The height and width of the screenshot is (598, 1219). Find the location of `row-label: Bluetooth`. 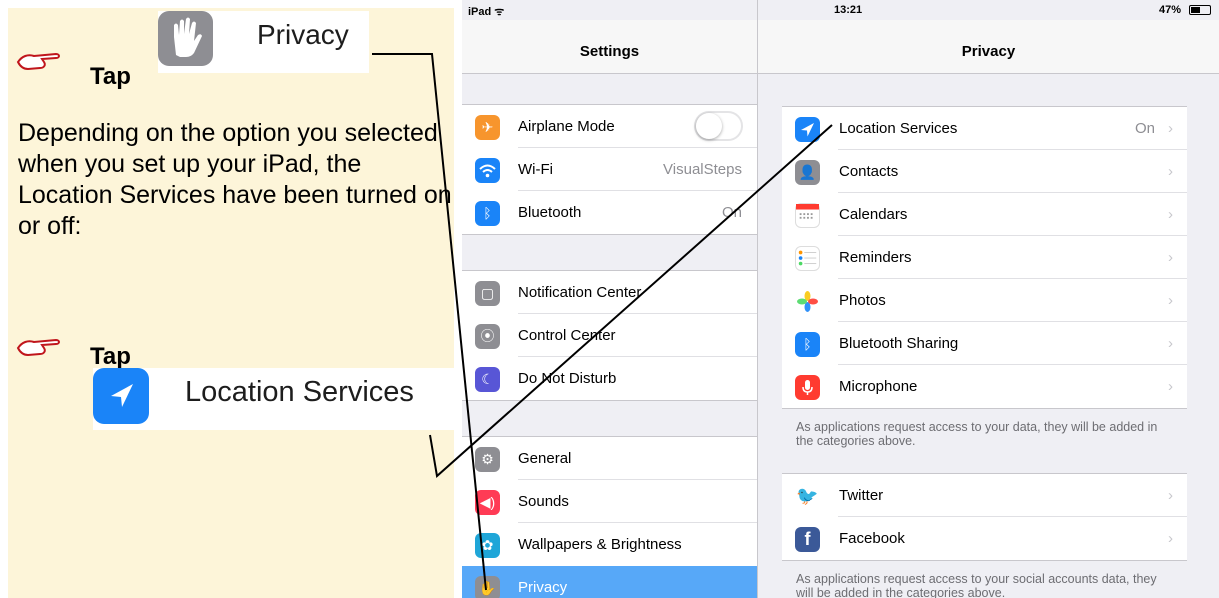

row-label: Bluetooth is located at coordinates (550, 212).